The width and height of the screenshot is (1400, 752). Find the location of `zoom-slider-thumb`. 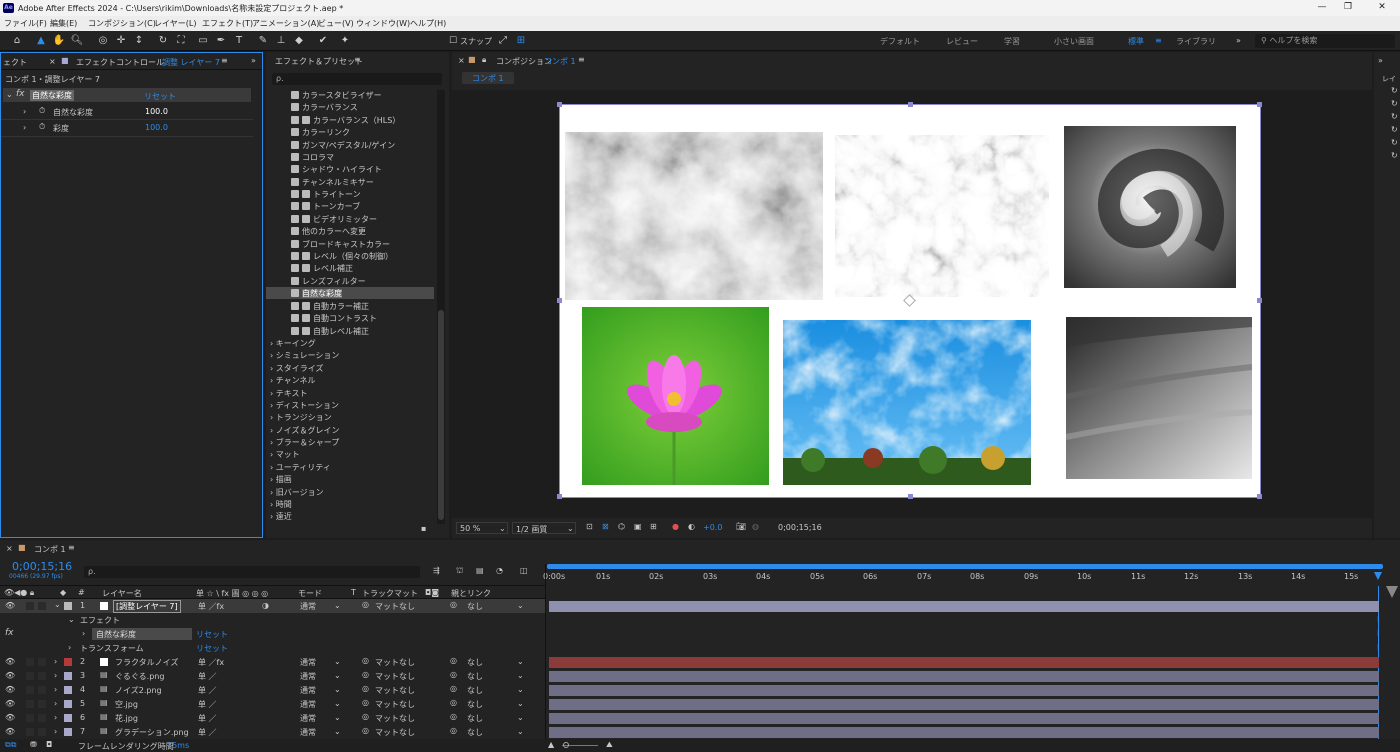

zoom-slider-thumb is located at coordinates (566, 745).